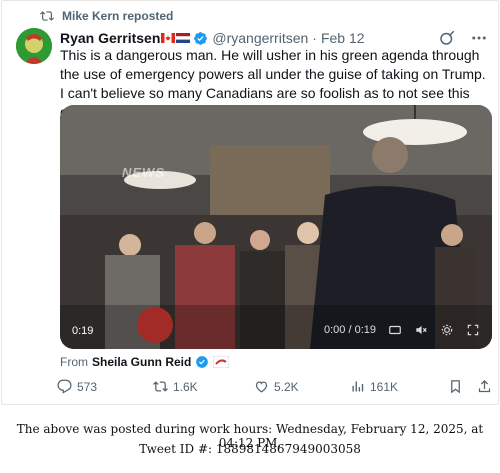 The image size is (500, 473). I want to click on repost-count: 1.6K, so click(185, 386).